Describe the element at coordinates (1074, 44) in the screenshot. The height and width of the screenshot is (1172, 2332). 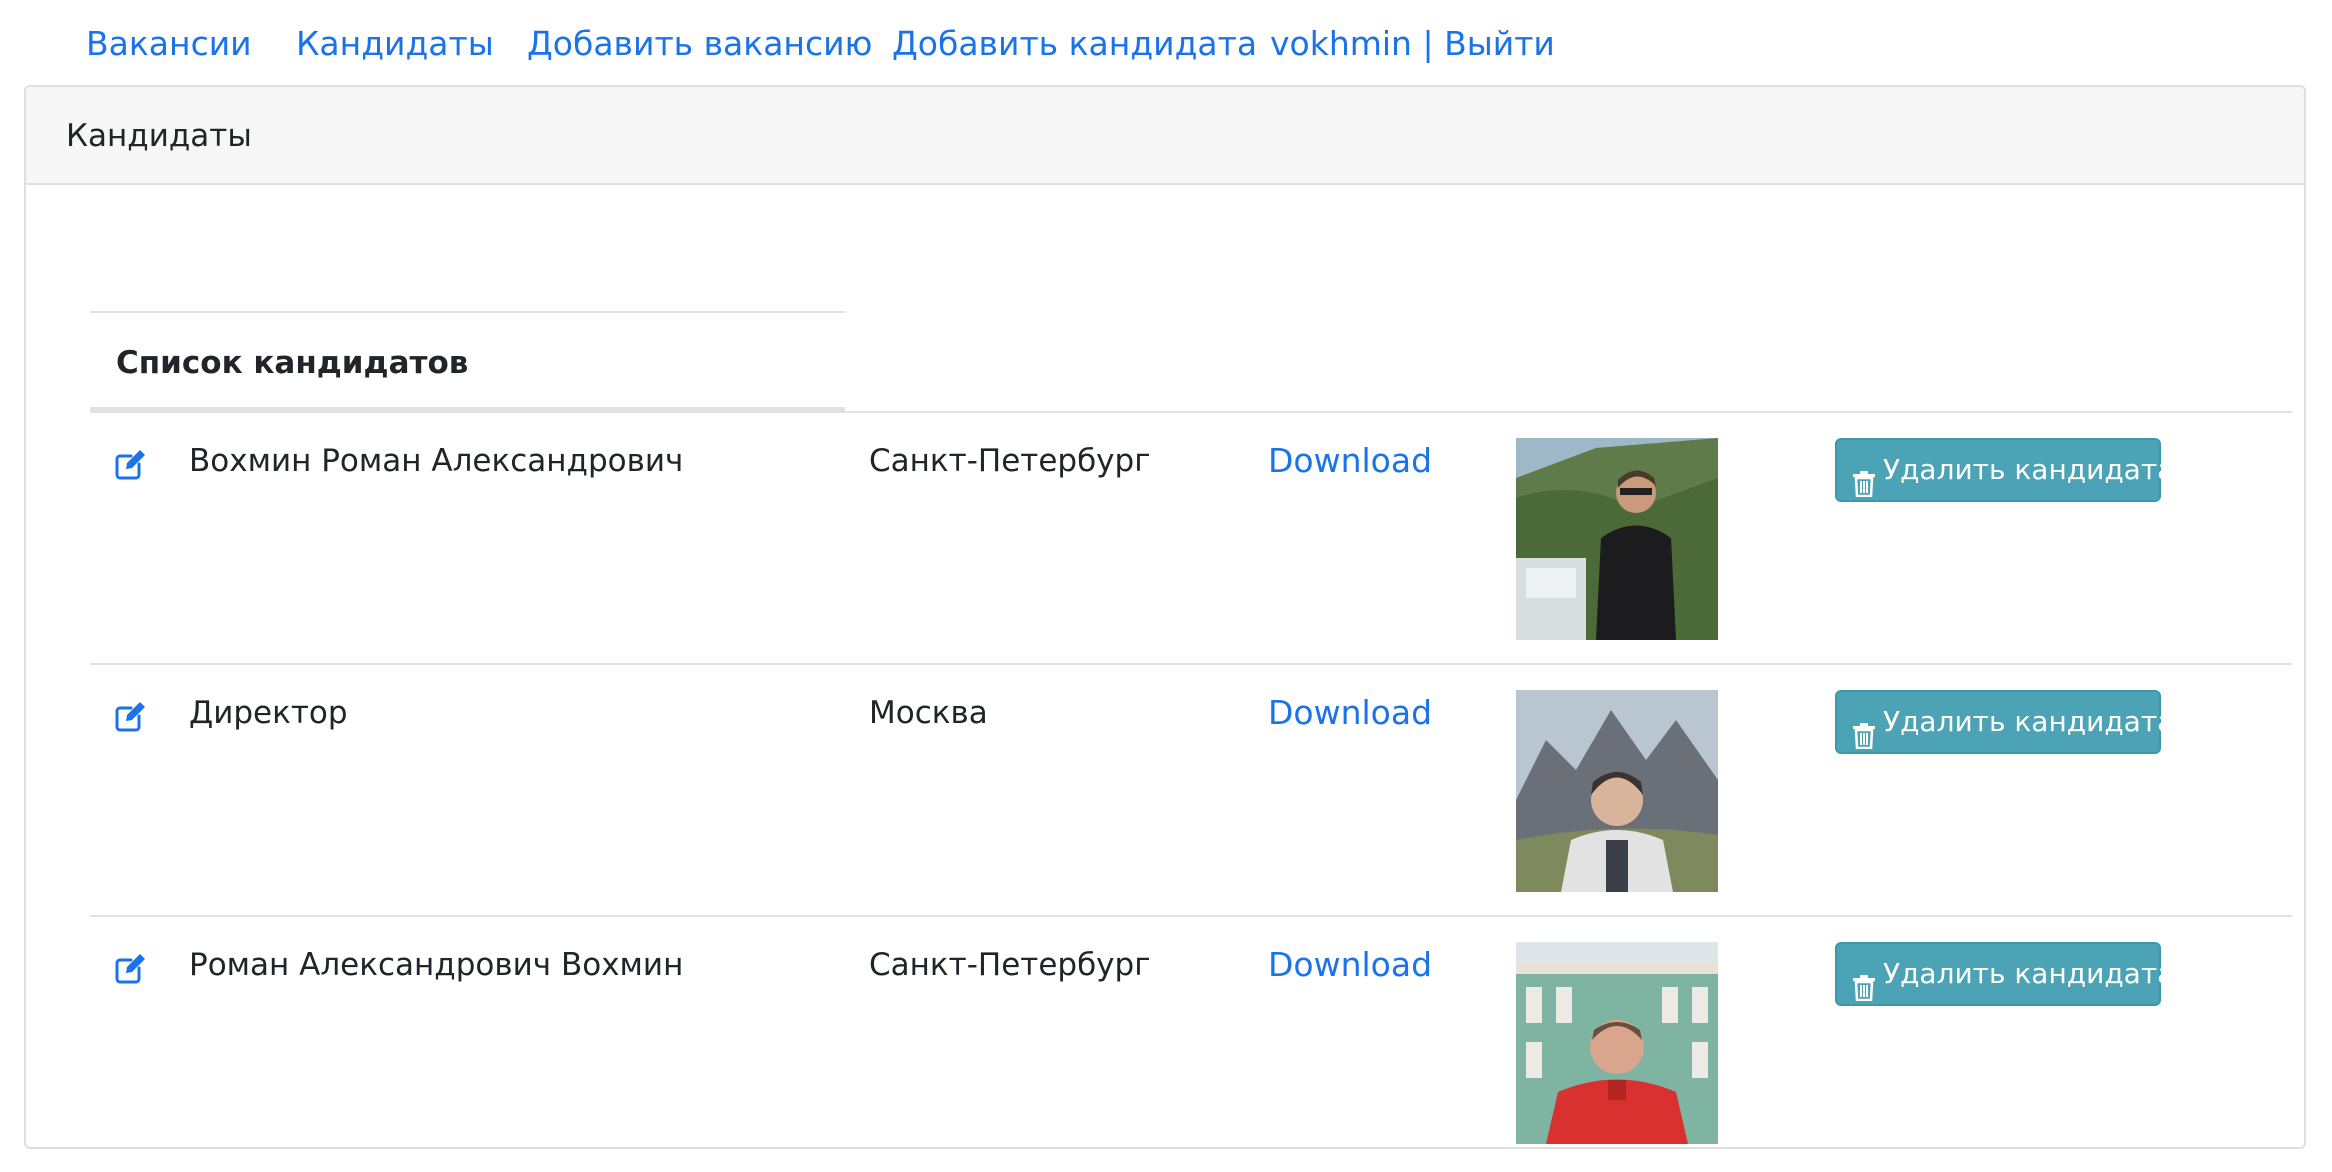
I see `nav-link-add-candidate: Добавить кандидата` at that location.